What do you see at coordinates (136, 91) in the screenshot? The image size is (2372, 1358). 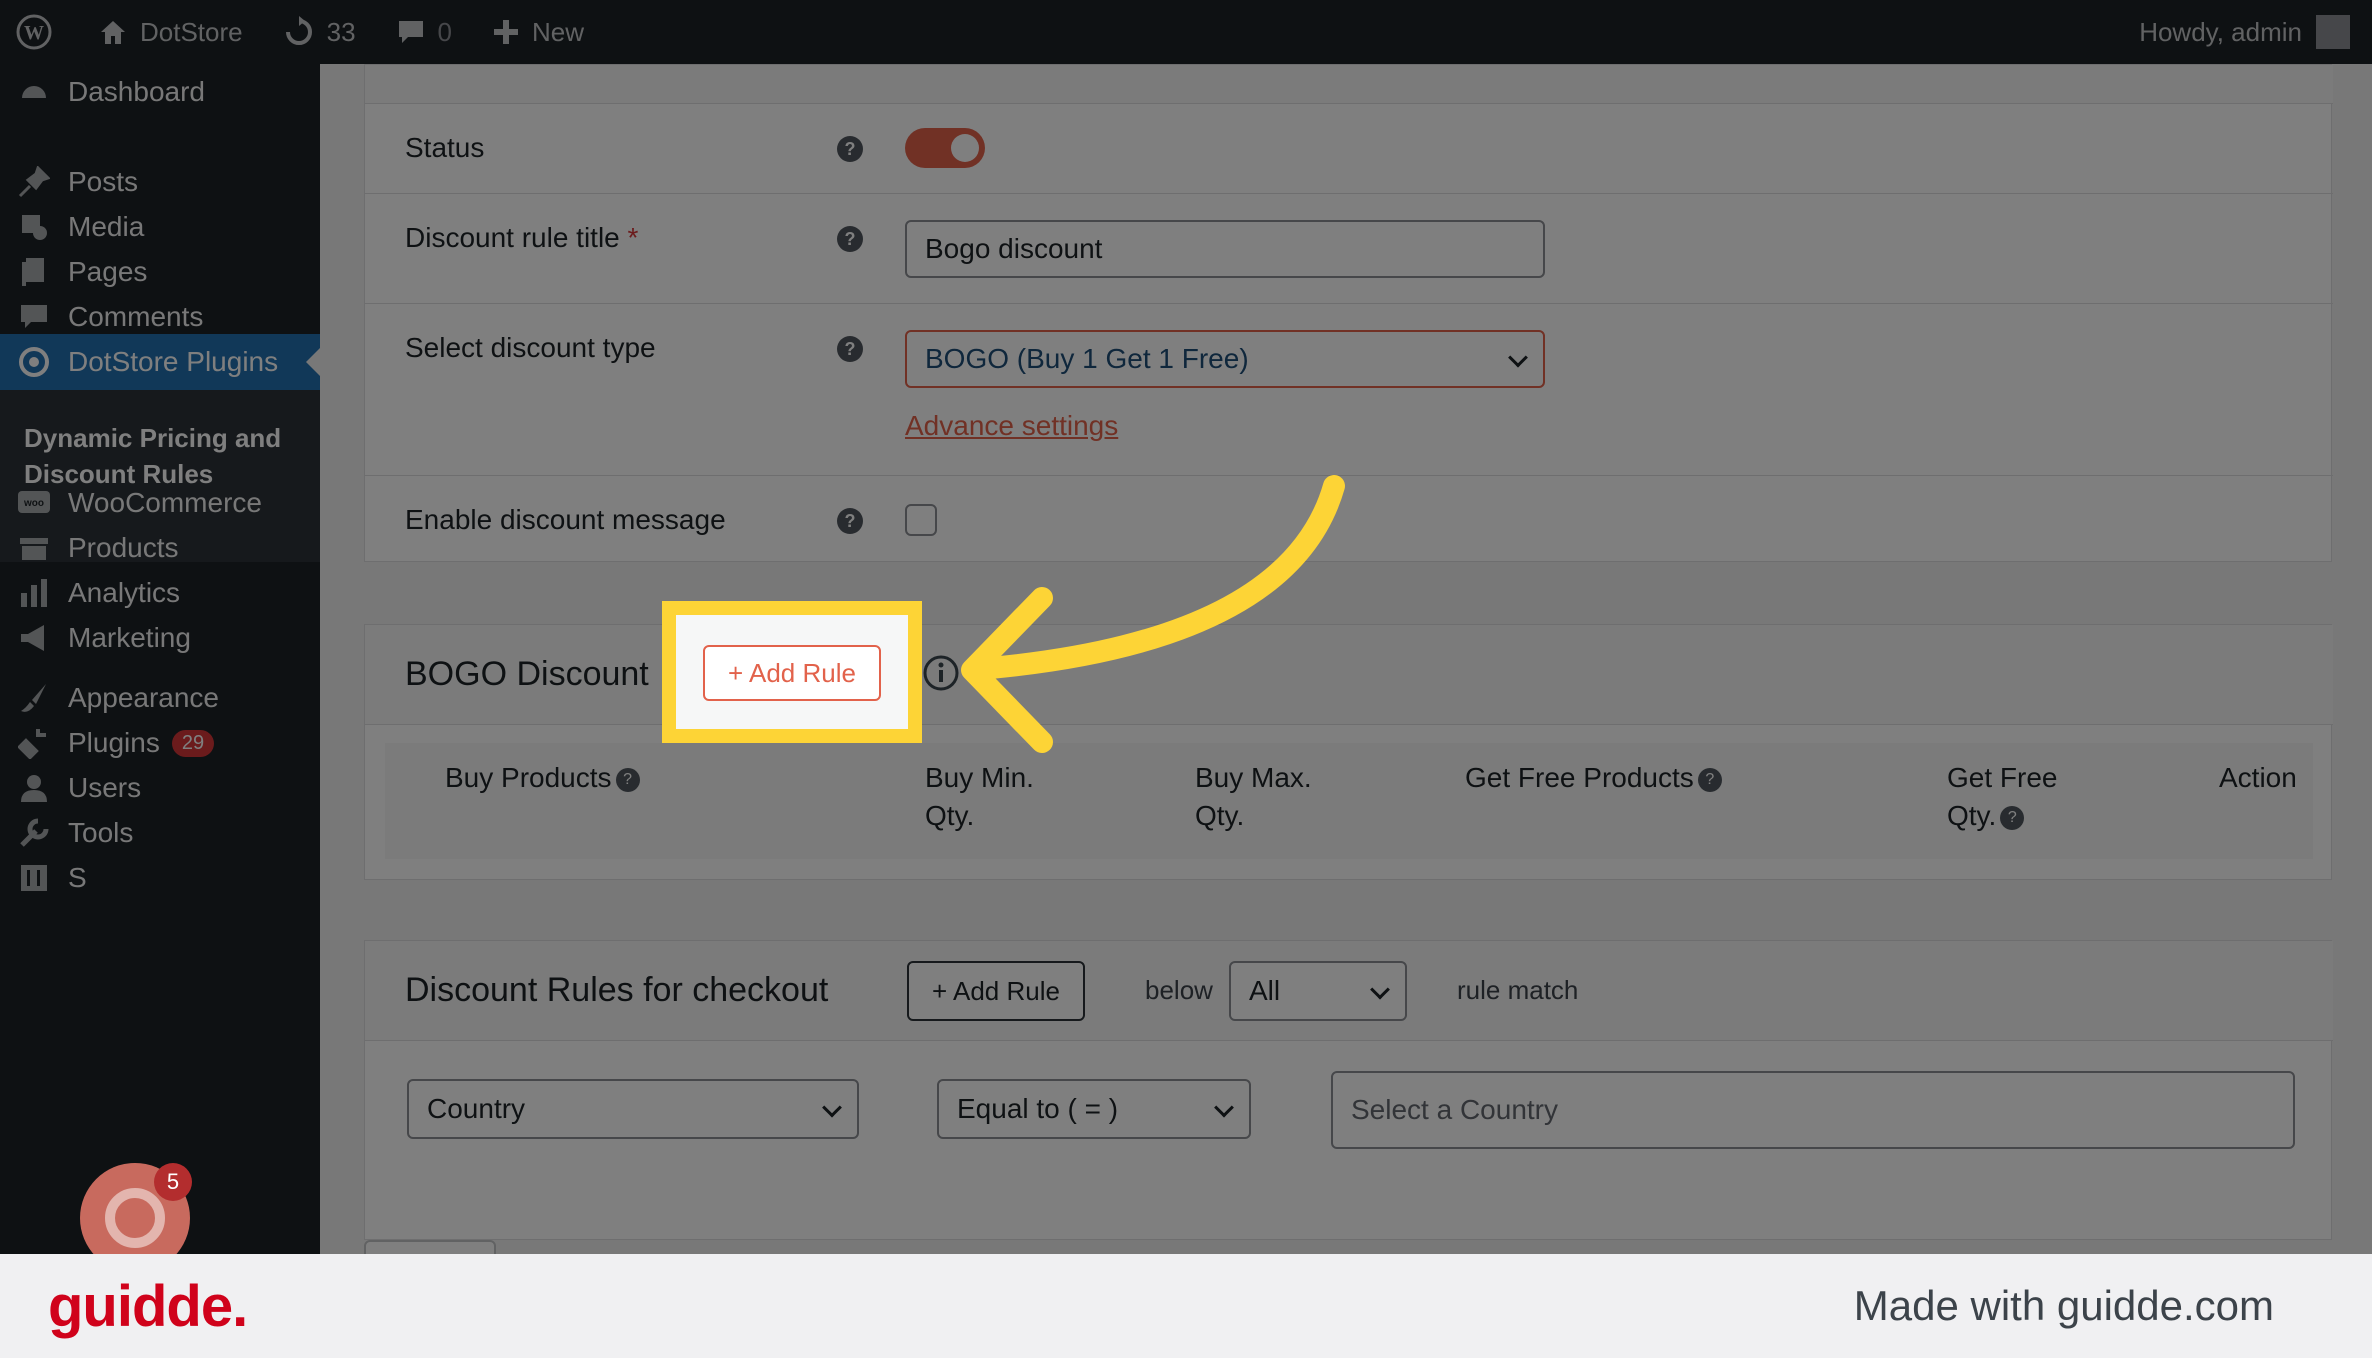 I see `sidebar-item-label: Dashboard` at bounding box center [136, 91].